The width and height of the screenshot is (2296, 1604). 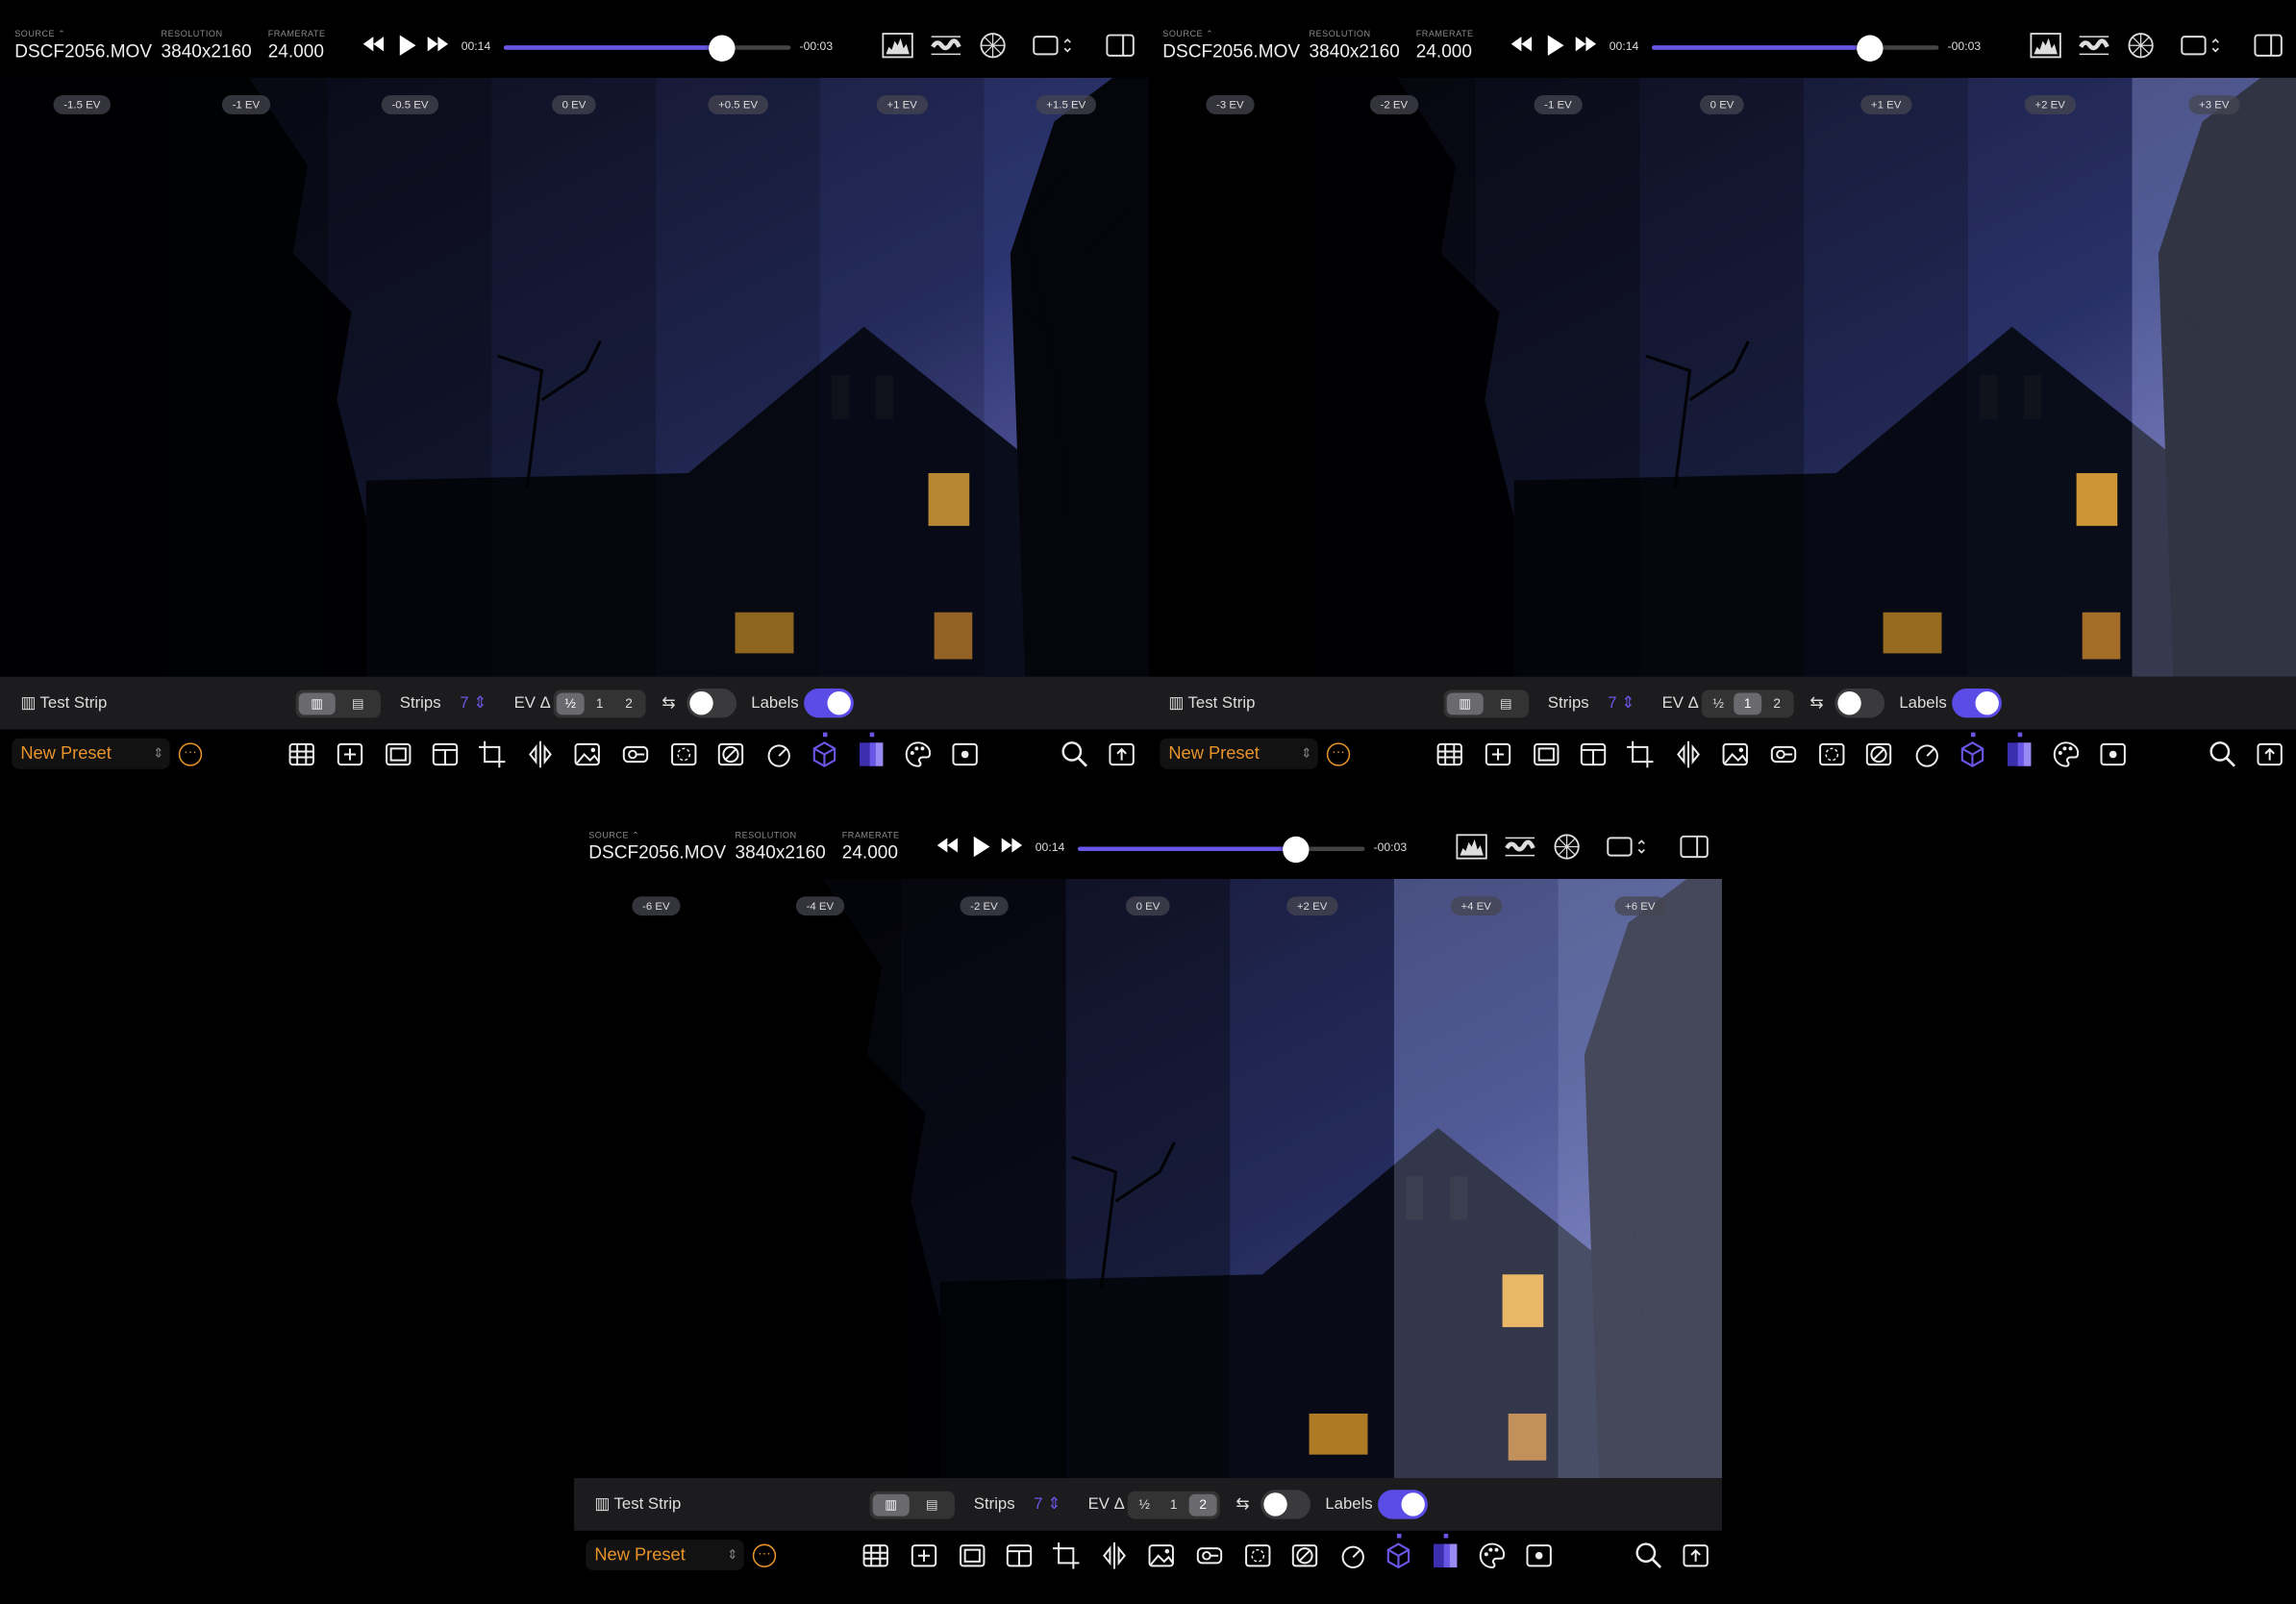 I want to click on image-button, so click(x=1735, y=753).